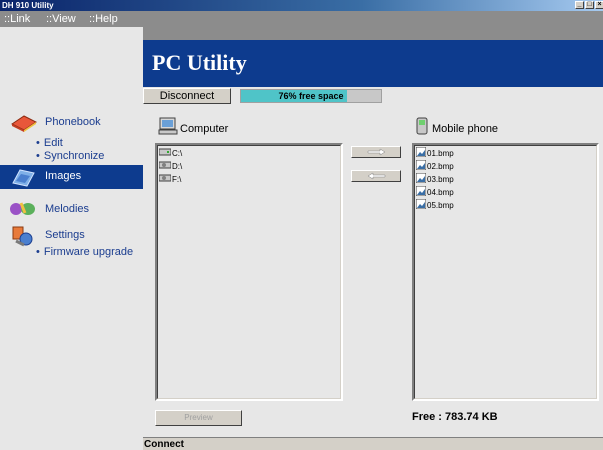 The width and height of the screenshot is (603, 450). Describe the element at coordinates (440, 154) in the screenshot. I see `list-item-label: 01.bmp` at that location.